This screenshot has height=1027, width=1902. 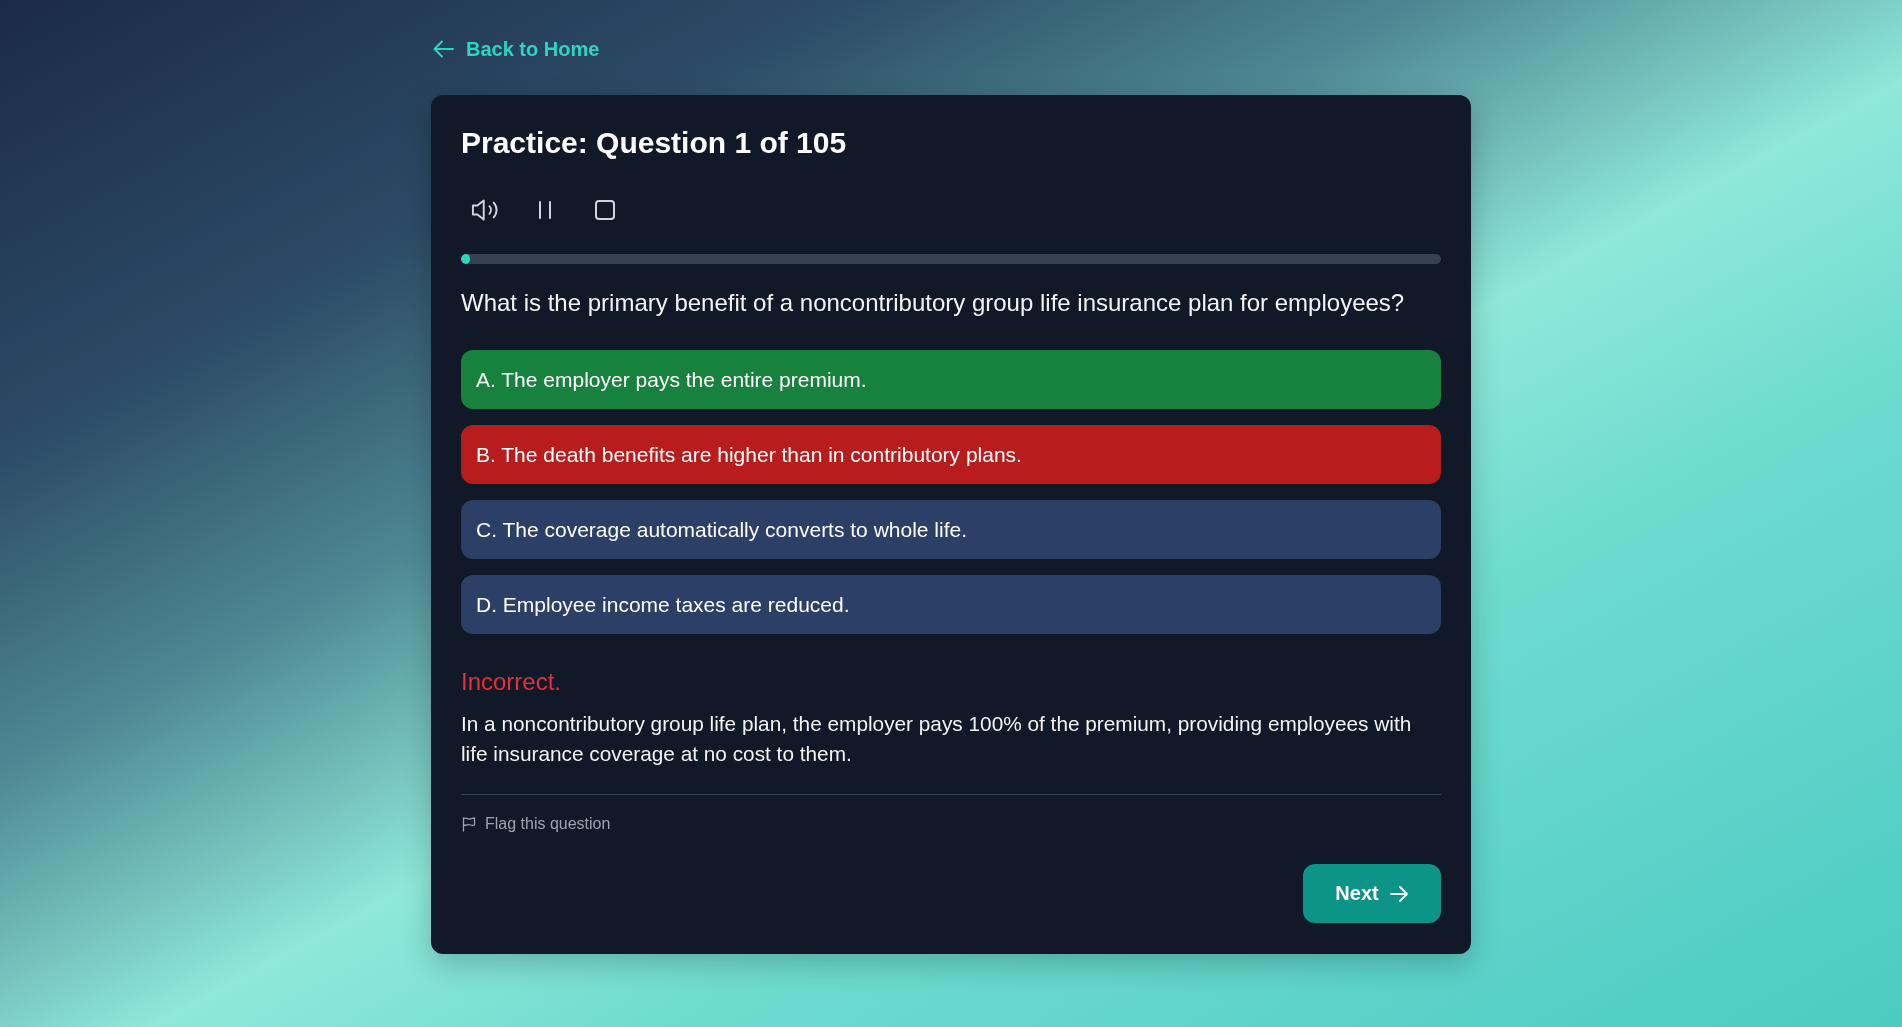 I want to click on speaker-icon, so click(x=485, y=210).